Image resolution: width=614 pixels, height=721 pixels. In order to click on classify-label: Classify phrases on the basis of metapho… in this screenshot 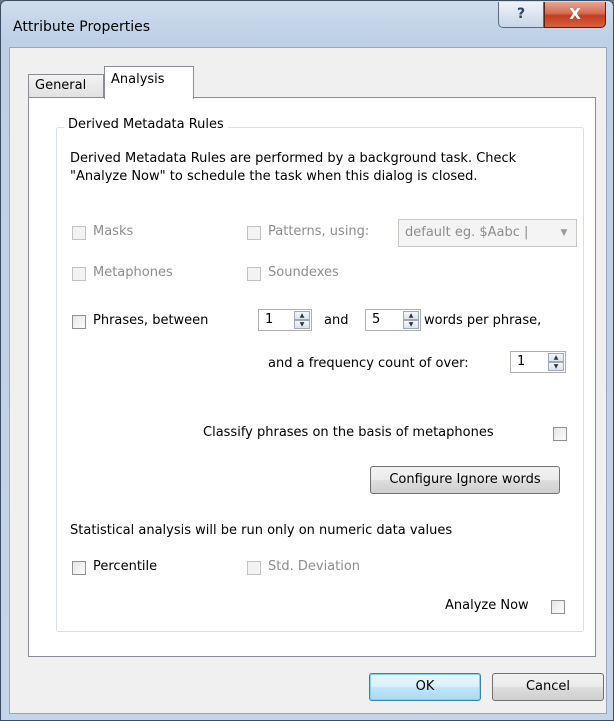, I will do `click(348, 432)`.